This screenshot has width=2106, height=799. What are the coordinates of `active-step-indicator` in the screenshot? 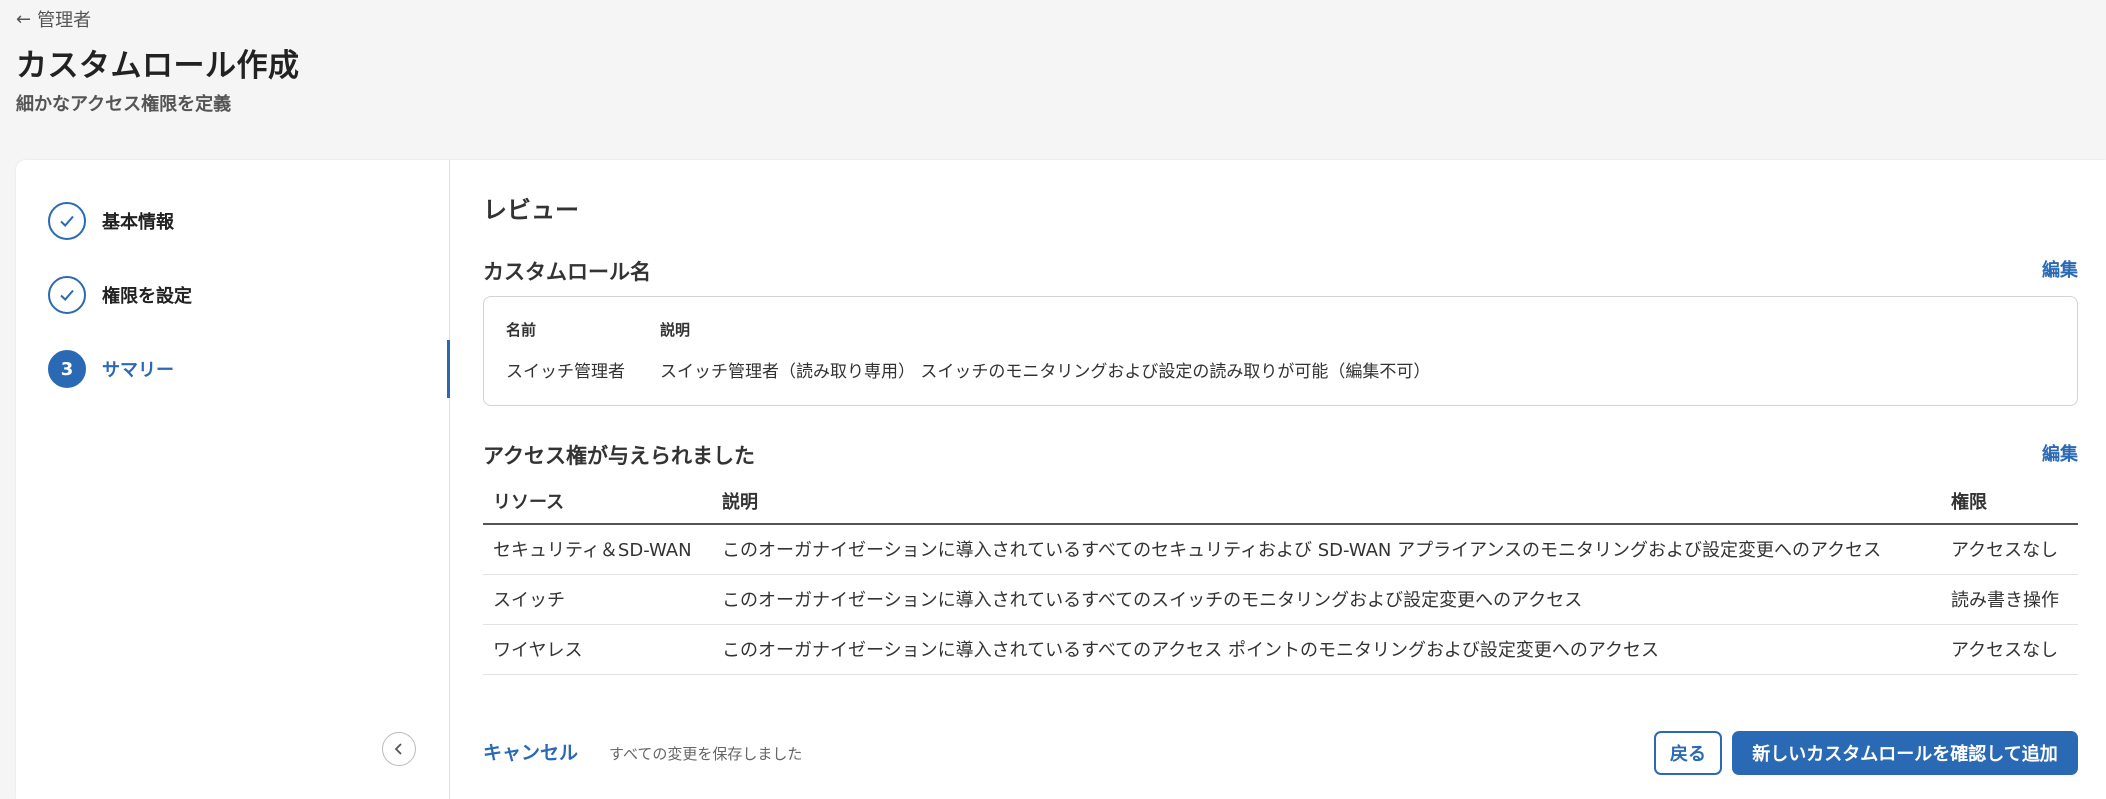 It's located at (448, 369).